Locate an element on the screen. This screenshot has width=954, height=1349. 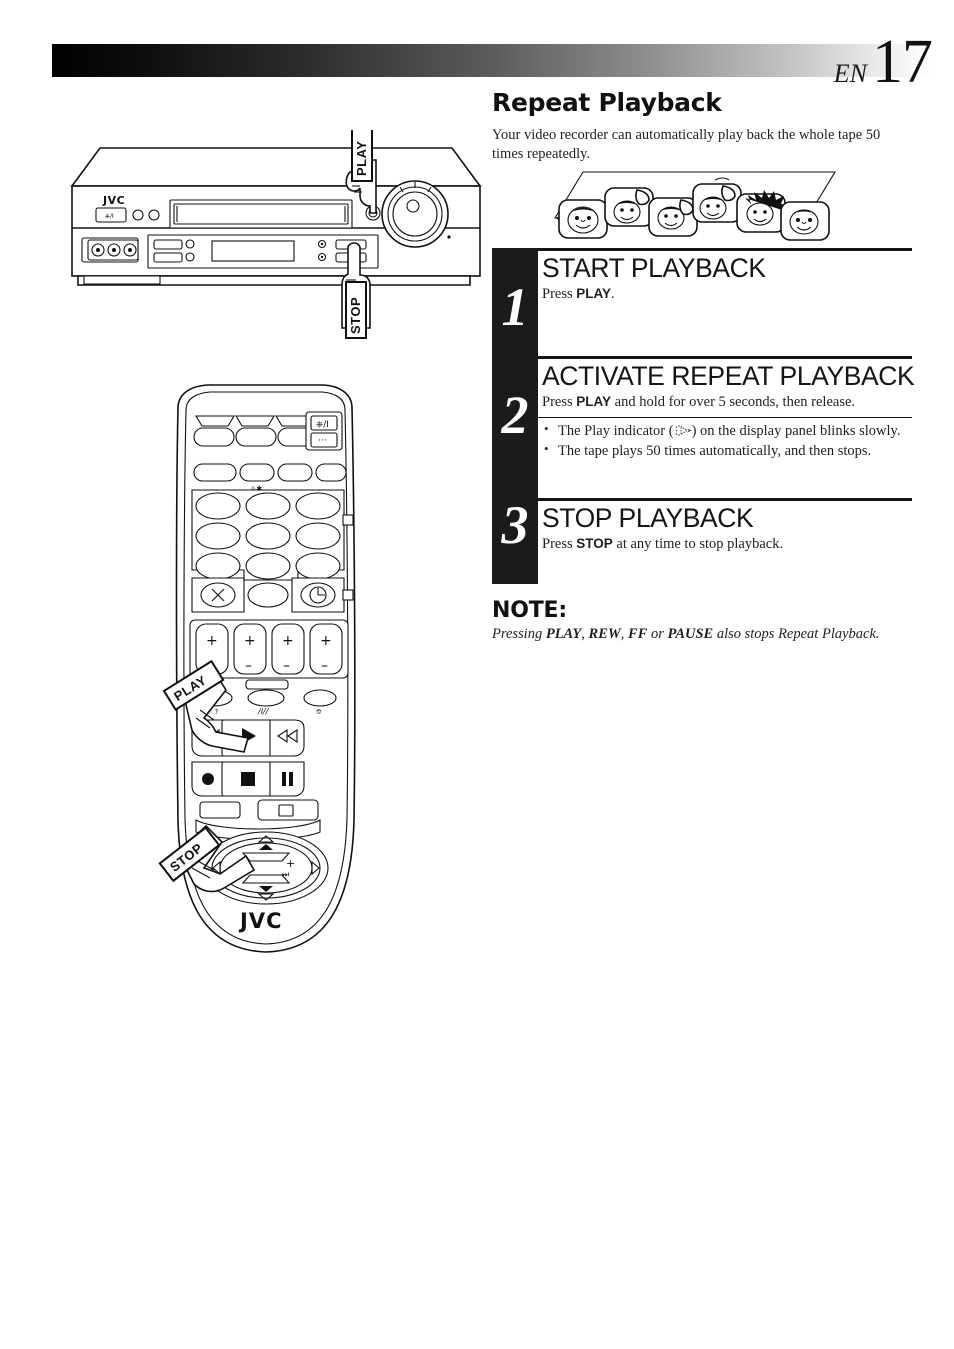
page-number-label: EN 17 is located at coordinates (883, 62).